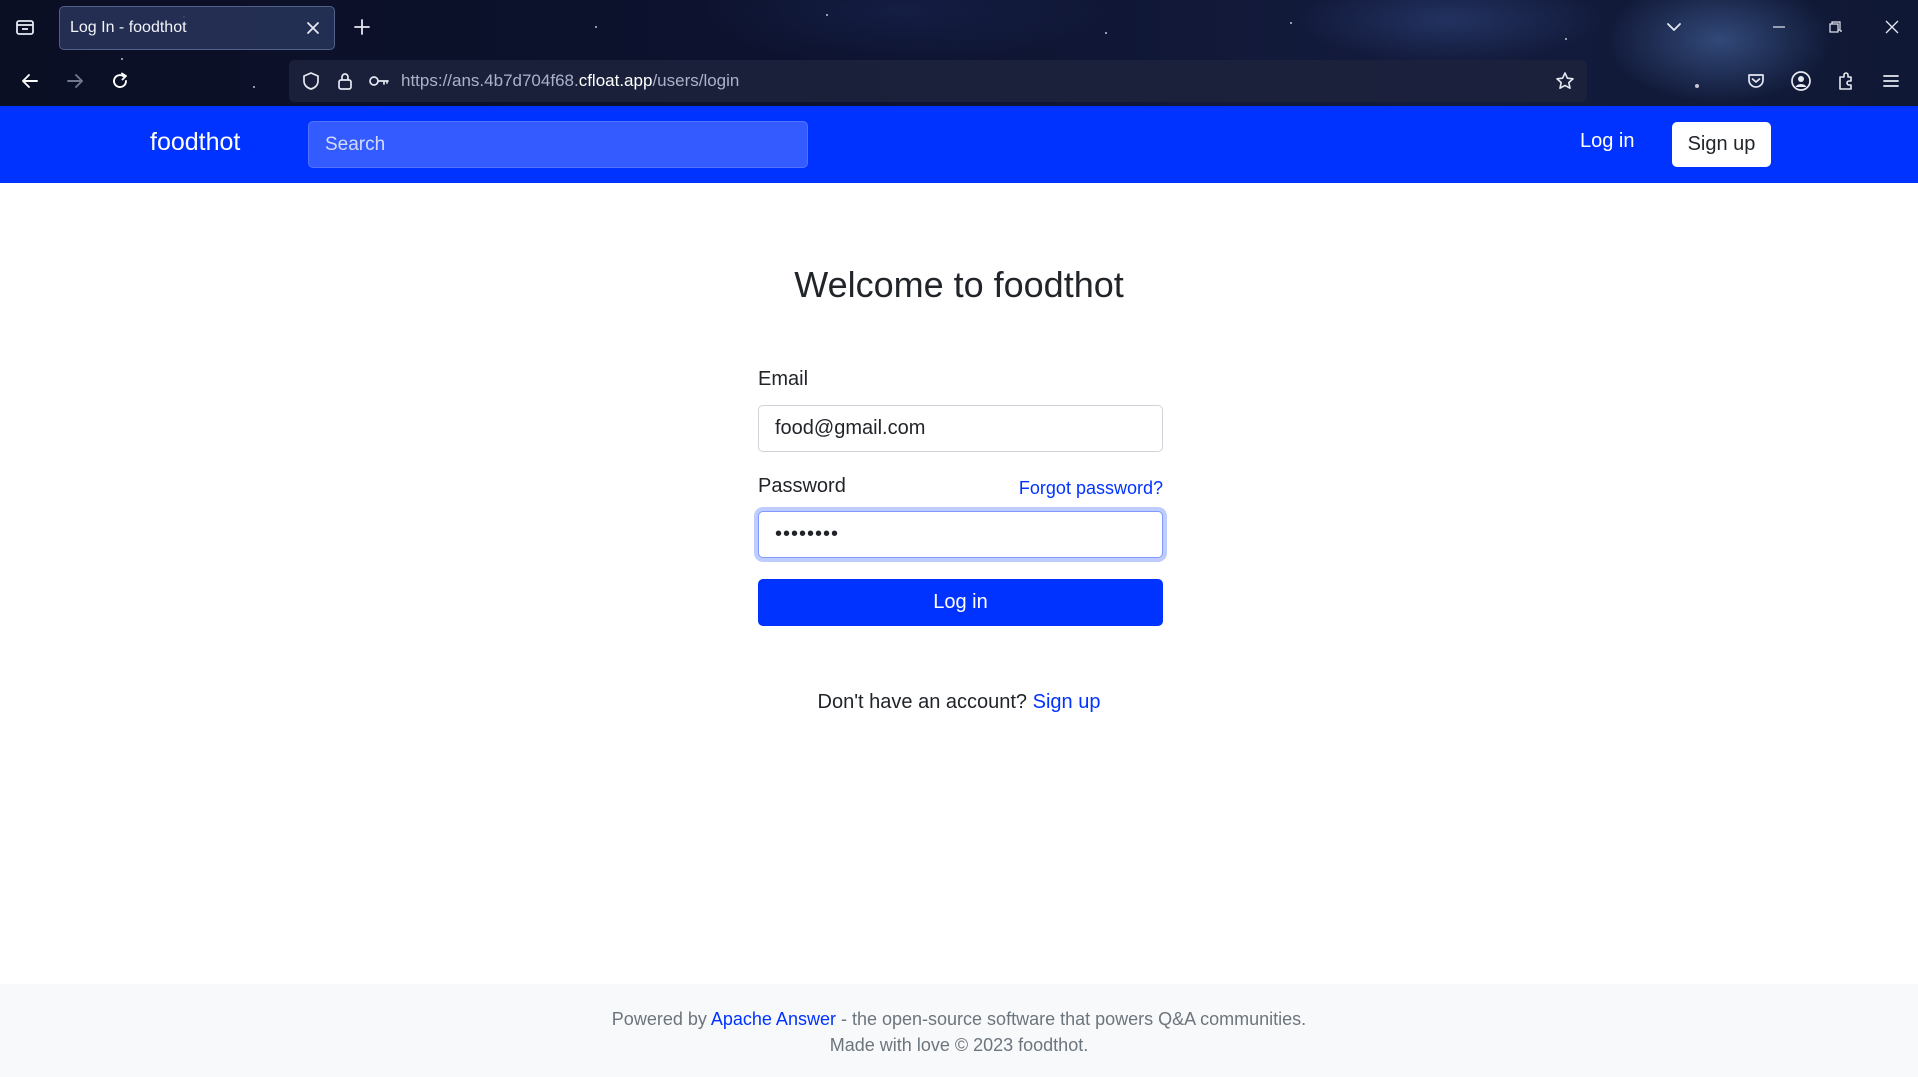 This screenshot has width=1918, height=1077. I want to click on site-header: foodthot Log in Sign up, so click(959, 144).